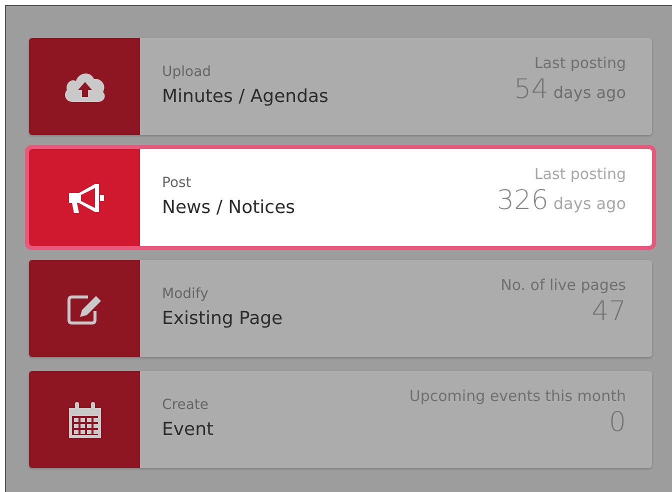 The width and height of the screenshot is (672, 492). What do you see at coordinates (188, 429) in the screenshot?
I see `tile-title: Event` at bounding box center [188, 429].